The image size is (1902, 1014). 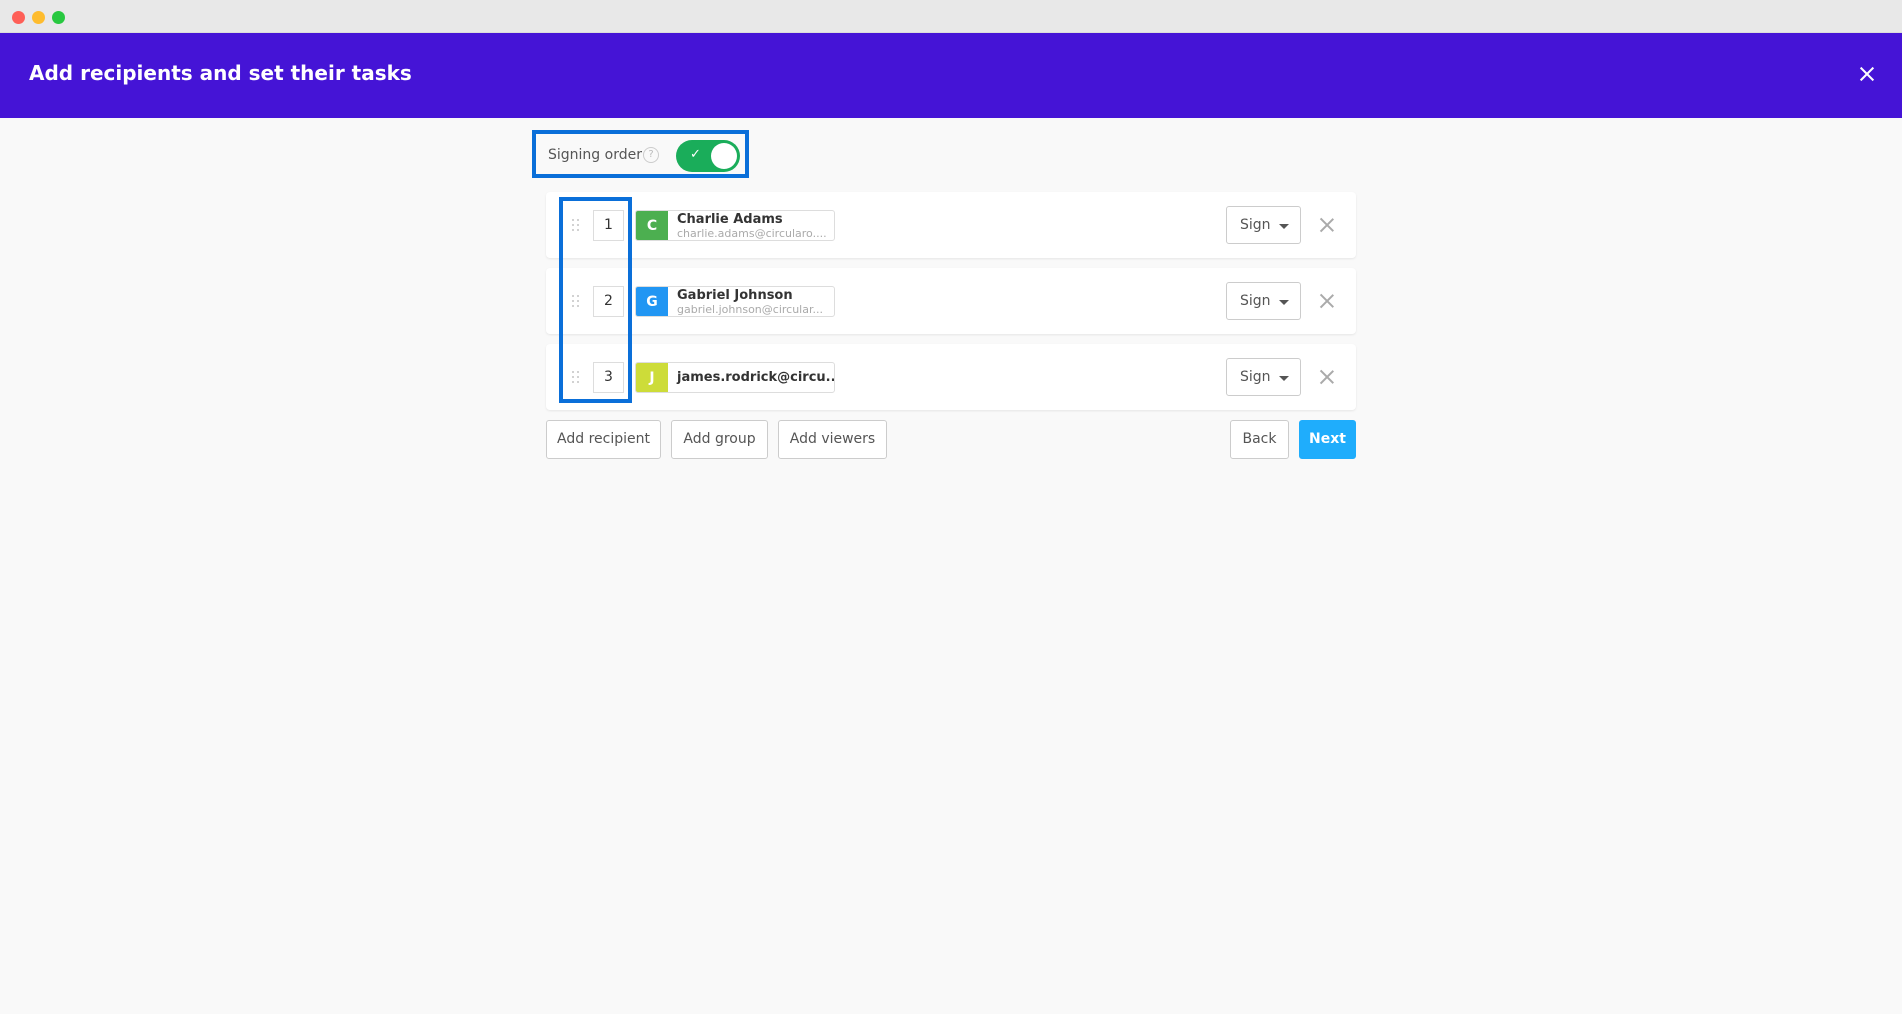 What do you see at coordinates (58, 17) in the screenshot?
I see `window-maximize-button` at bounding box center [58, 17].